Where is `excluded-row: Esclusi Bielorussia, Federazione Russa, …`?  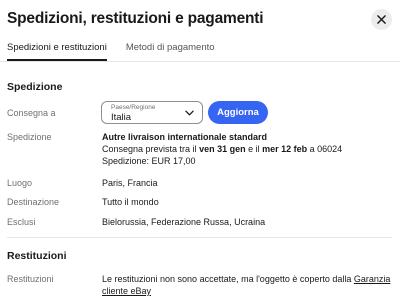 excluded-row: Esclusi Bielorussia, Federazione Russa, … is located at coordinates (199, 222).